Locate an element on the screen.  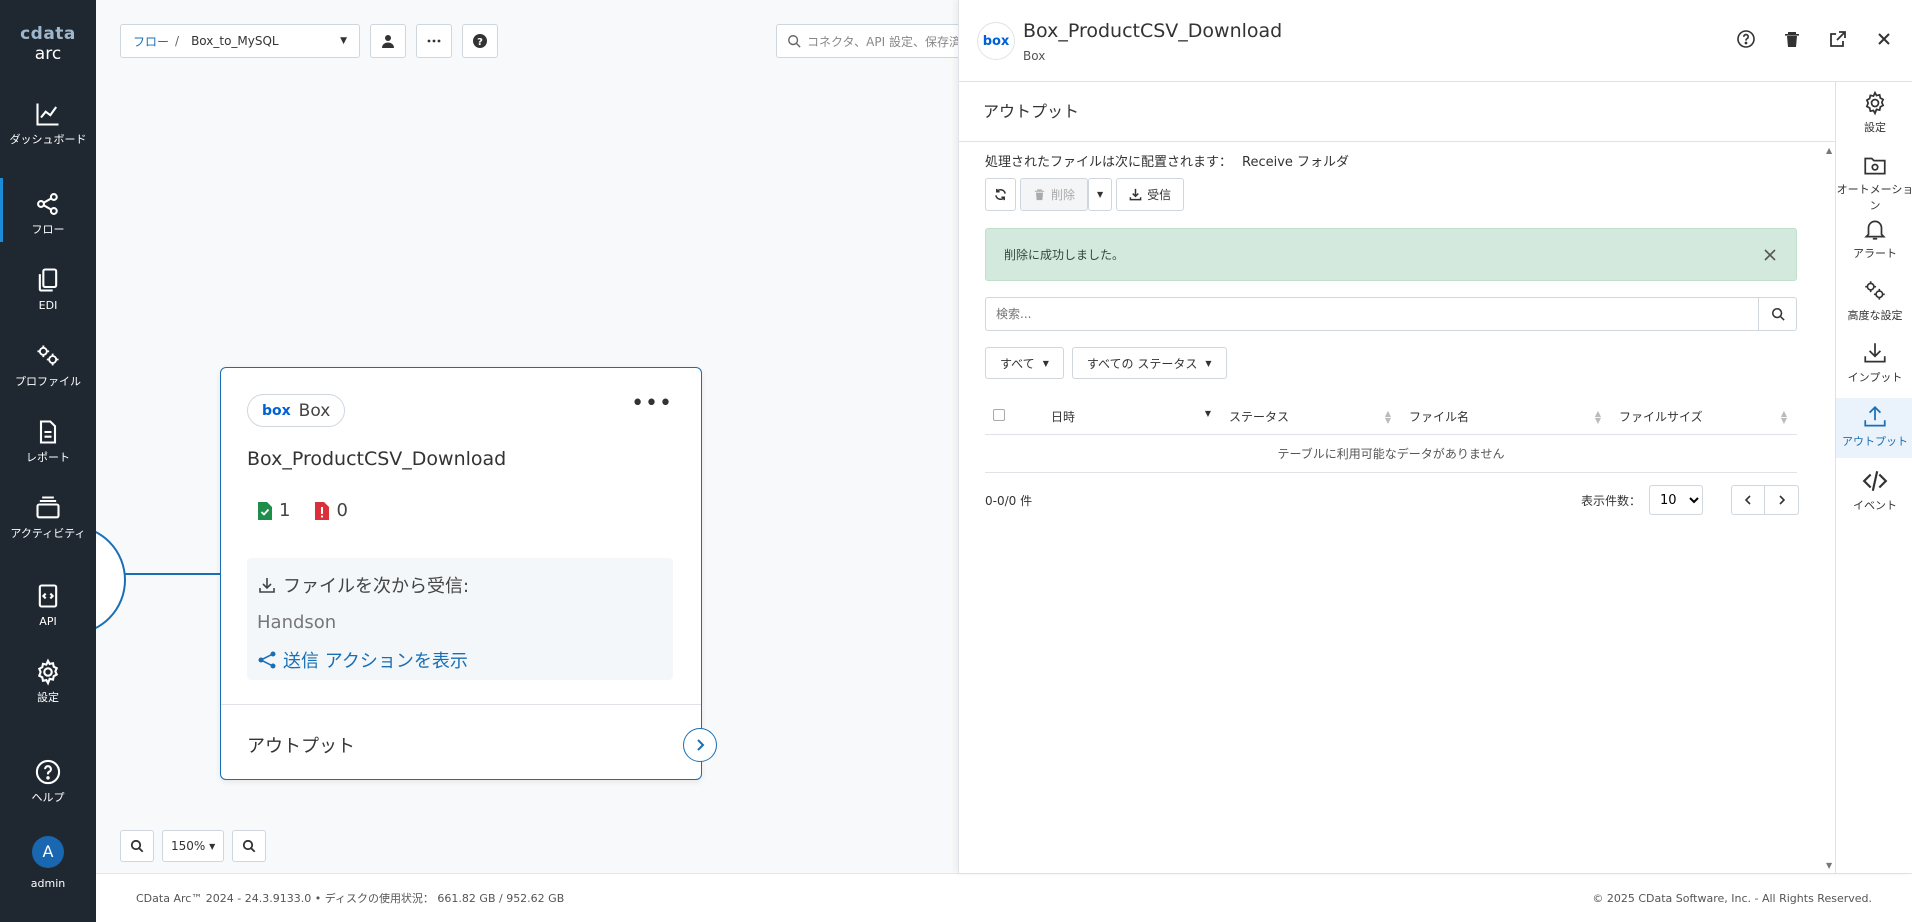
nav-item-profile: プロファイル is located at coordinates (48, 365).